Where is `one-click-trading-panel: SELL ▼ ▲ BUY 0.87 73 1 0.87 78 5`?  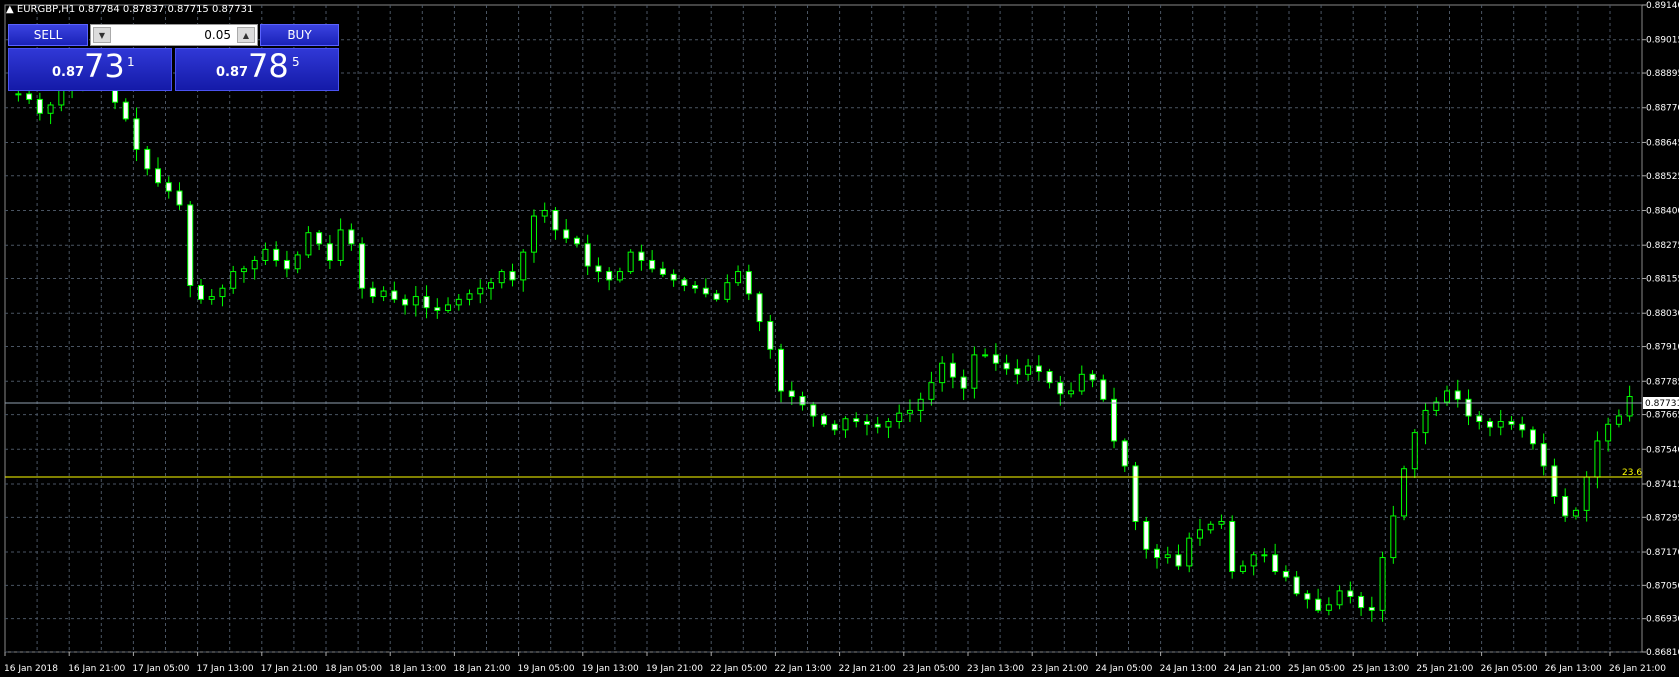 one-click-trading-panel: SELL ▼ ▲ BUY 0.87 73 1 0.87 78 5 is located at coordinates (173, 57).